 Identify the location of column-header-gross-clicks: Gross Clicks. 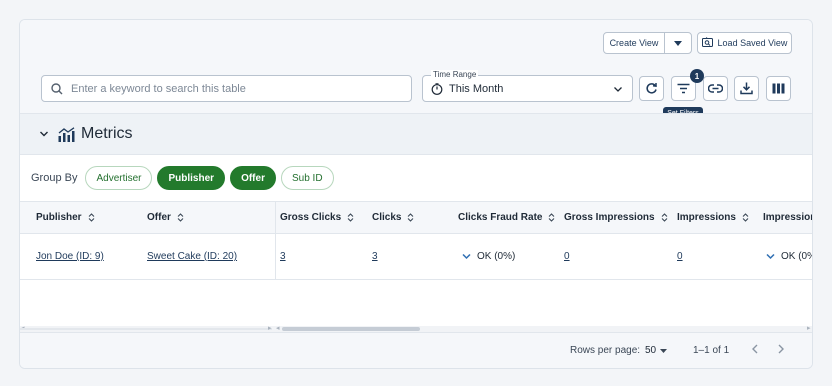
(317, 217).